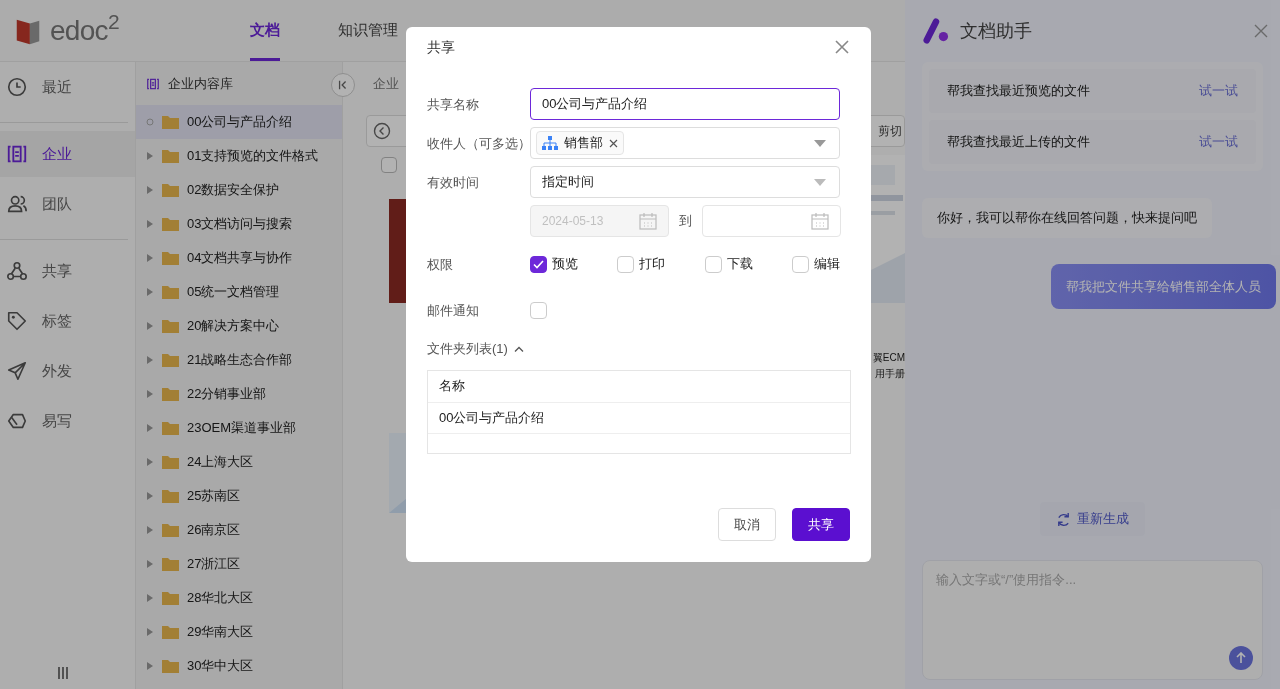 The height and width of the screenshot is (689, 1280). What do you see at coordinates (685, 221) in the screenshot?
I see `date-separator: 到` at bounding box center [685, 221].